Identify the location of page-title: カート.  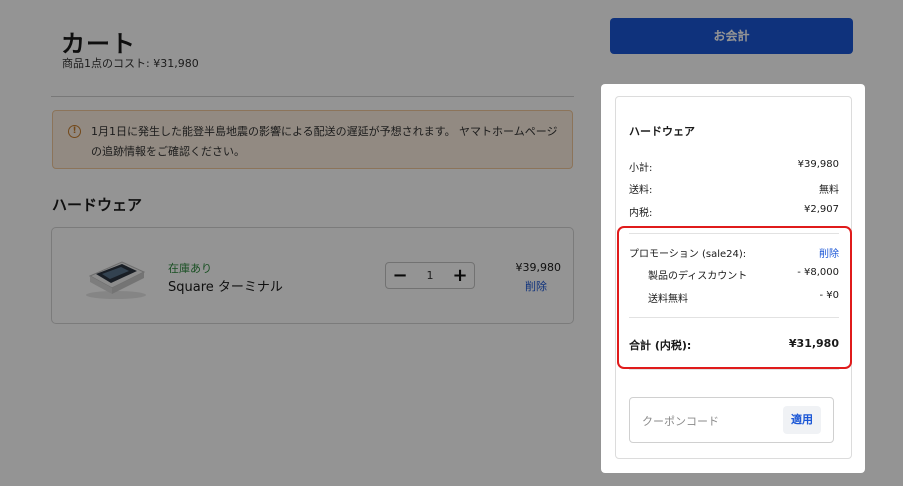
(98, 44).